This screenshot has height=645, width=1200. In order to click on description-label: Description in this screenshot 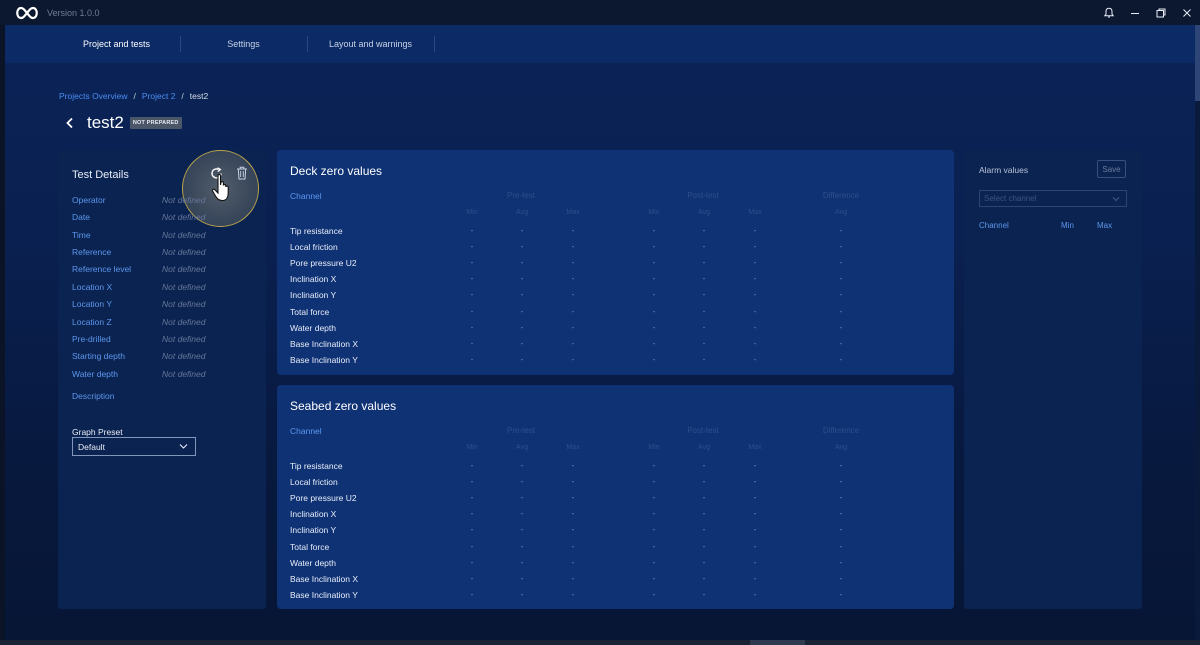, I will do `click(93, 396)`.